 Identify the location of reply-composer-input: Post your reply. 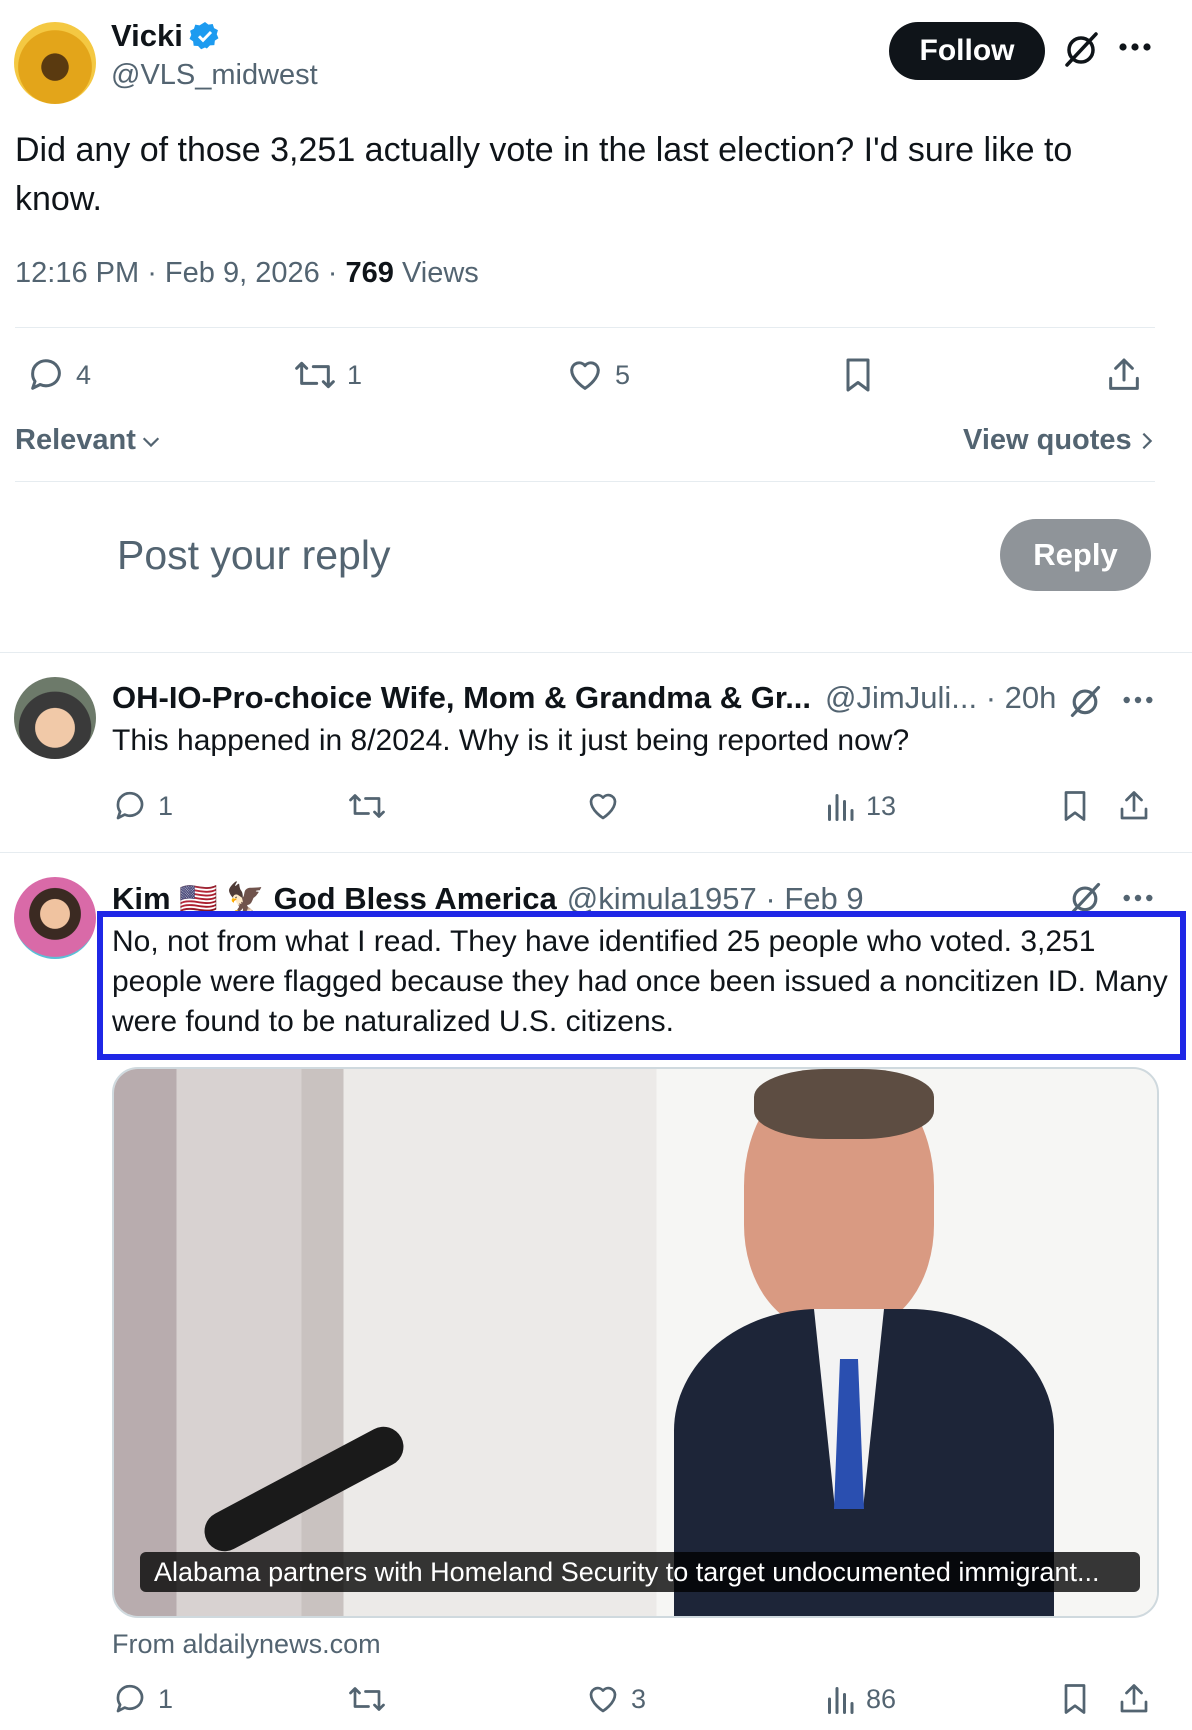
(253, 555).